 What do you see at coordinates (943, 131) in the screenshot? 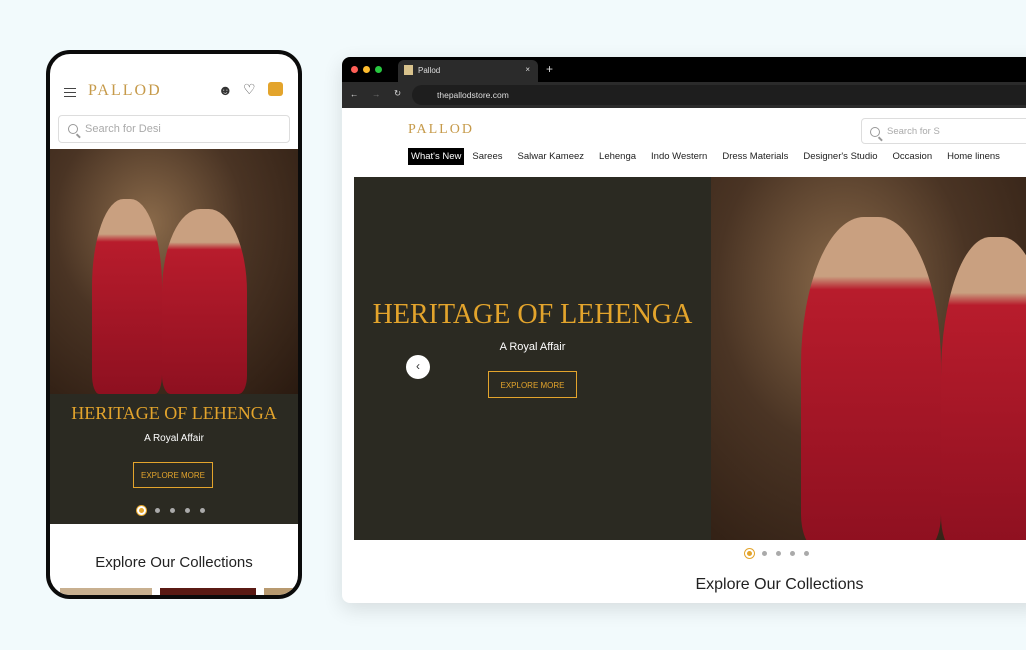
I see `search-input: Search for S` at bounding box center [943, 131].